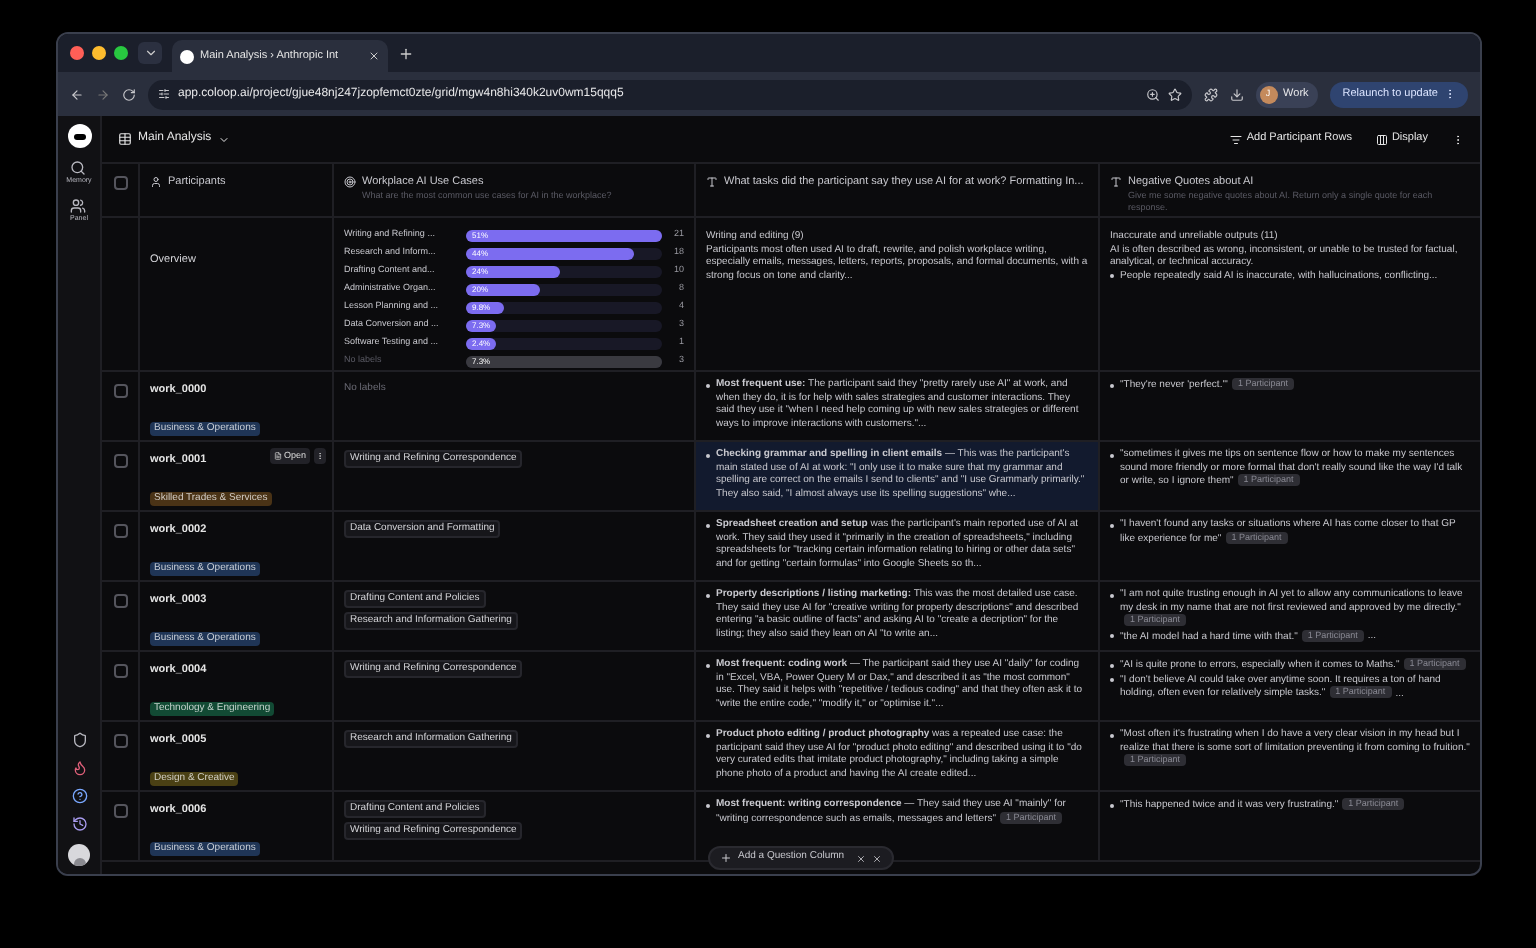 This screenshot has width=1536, height=948. I want to click on zoom-icon, so click(1152, 94).